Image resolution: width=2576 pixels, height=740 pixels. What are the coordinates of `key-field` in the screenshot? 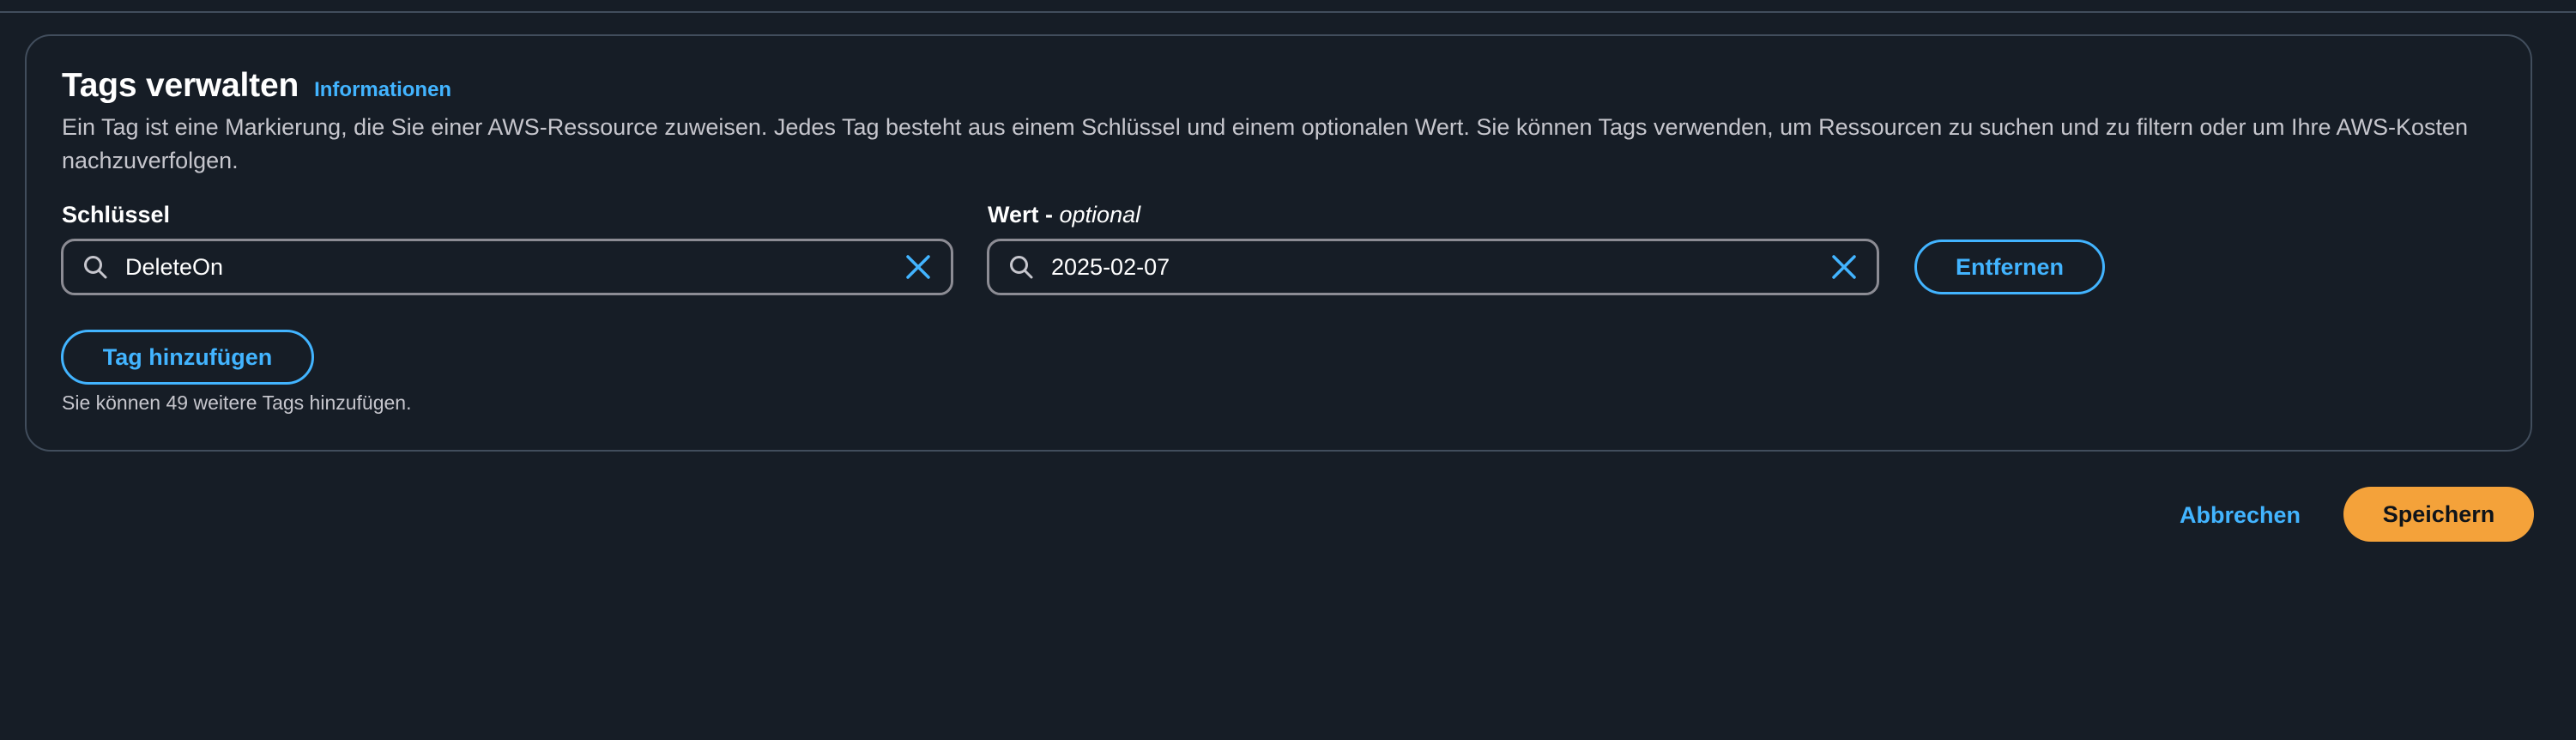 It's located at (507, 267).